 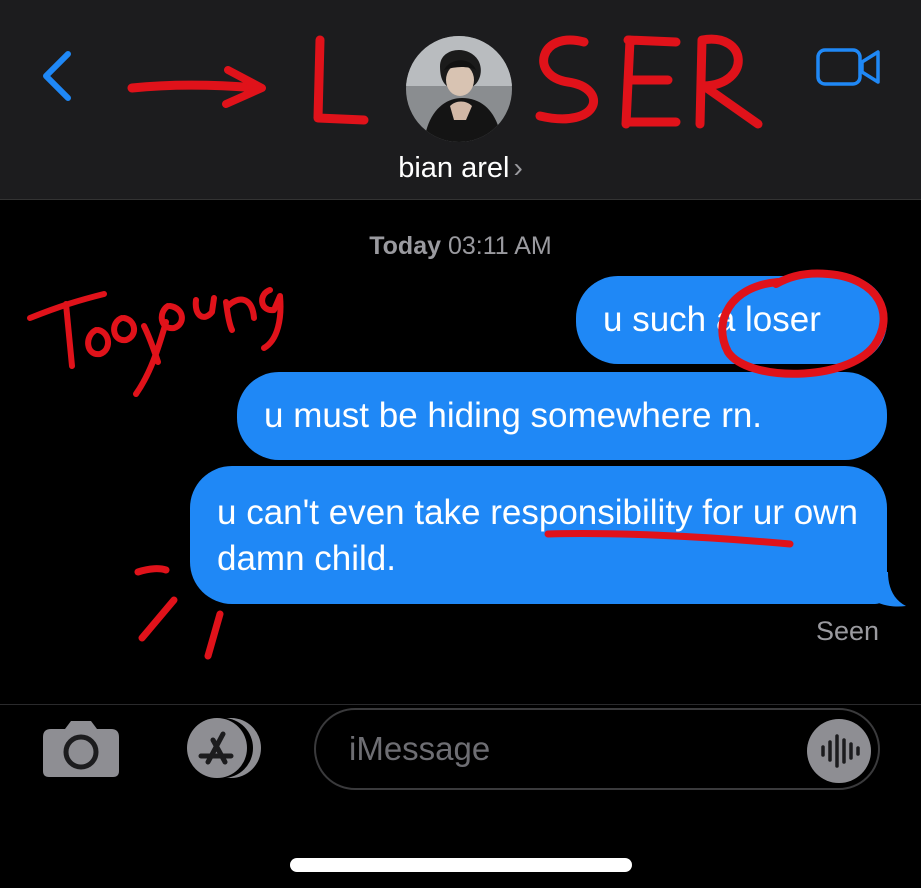 I want to click on app-store-icon, so click(x=224, y=748).